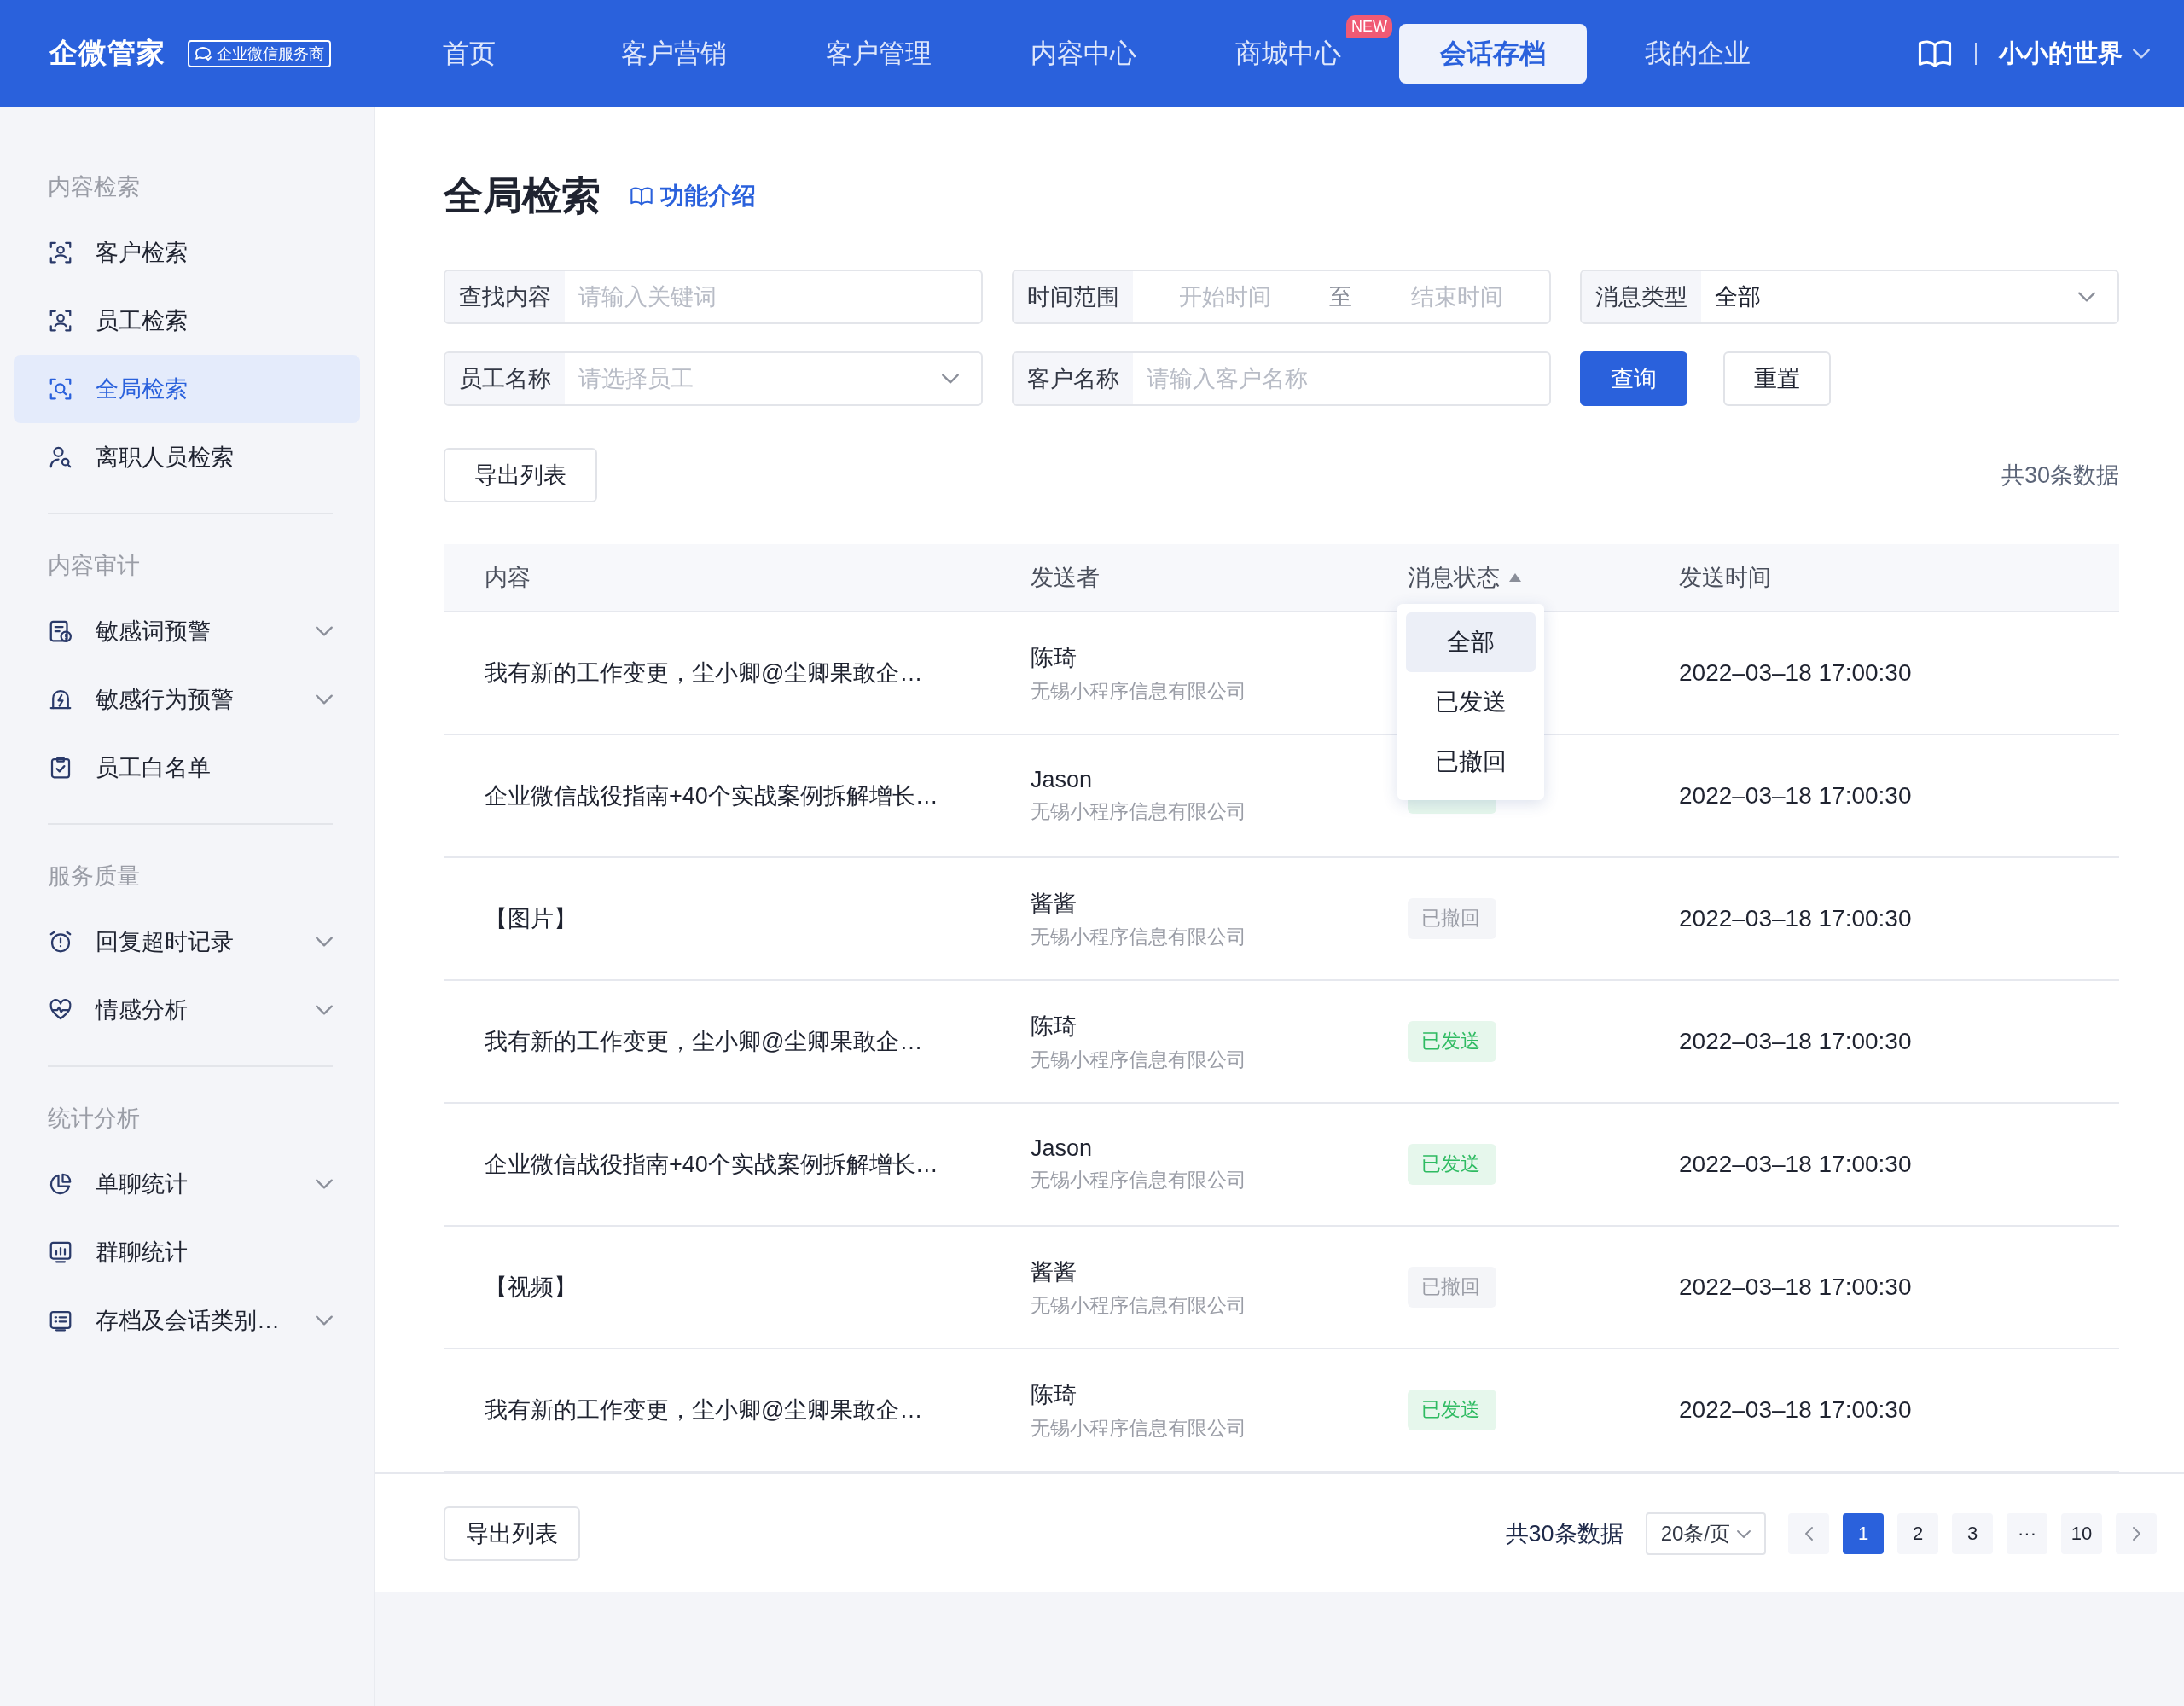  What do you see at coordinates (1725, 578) in the screenshot?
I see `column-header: 发送时间` at bounding box center [1725, 578].